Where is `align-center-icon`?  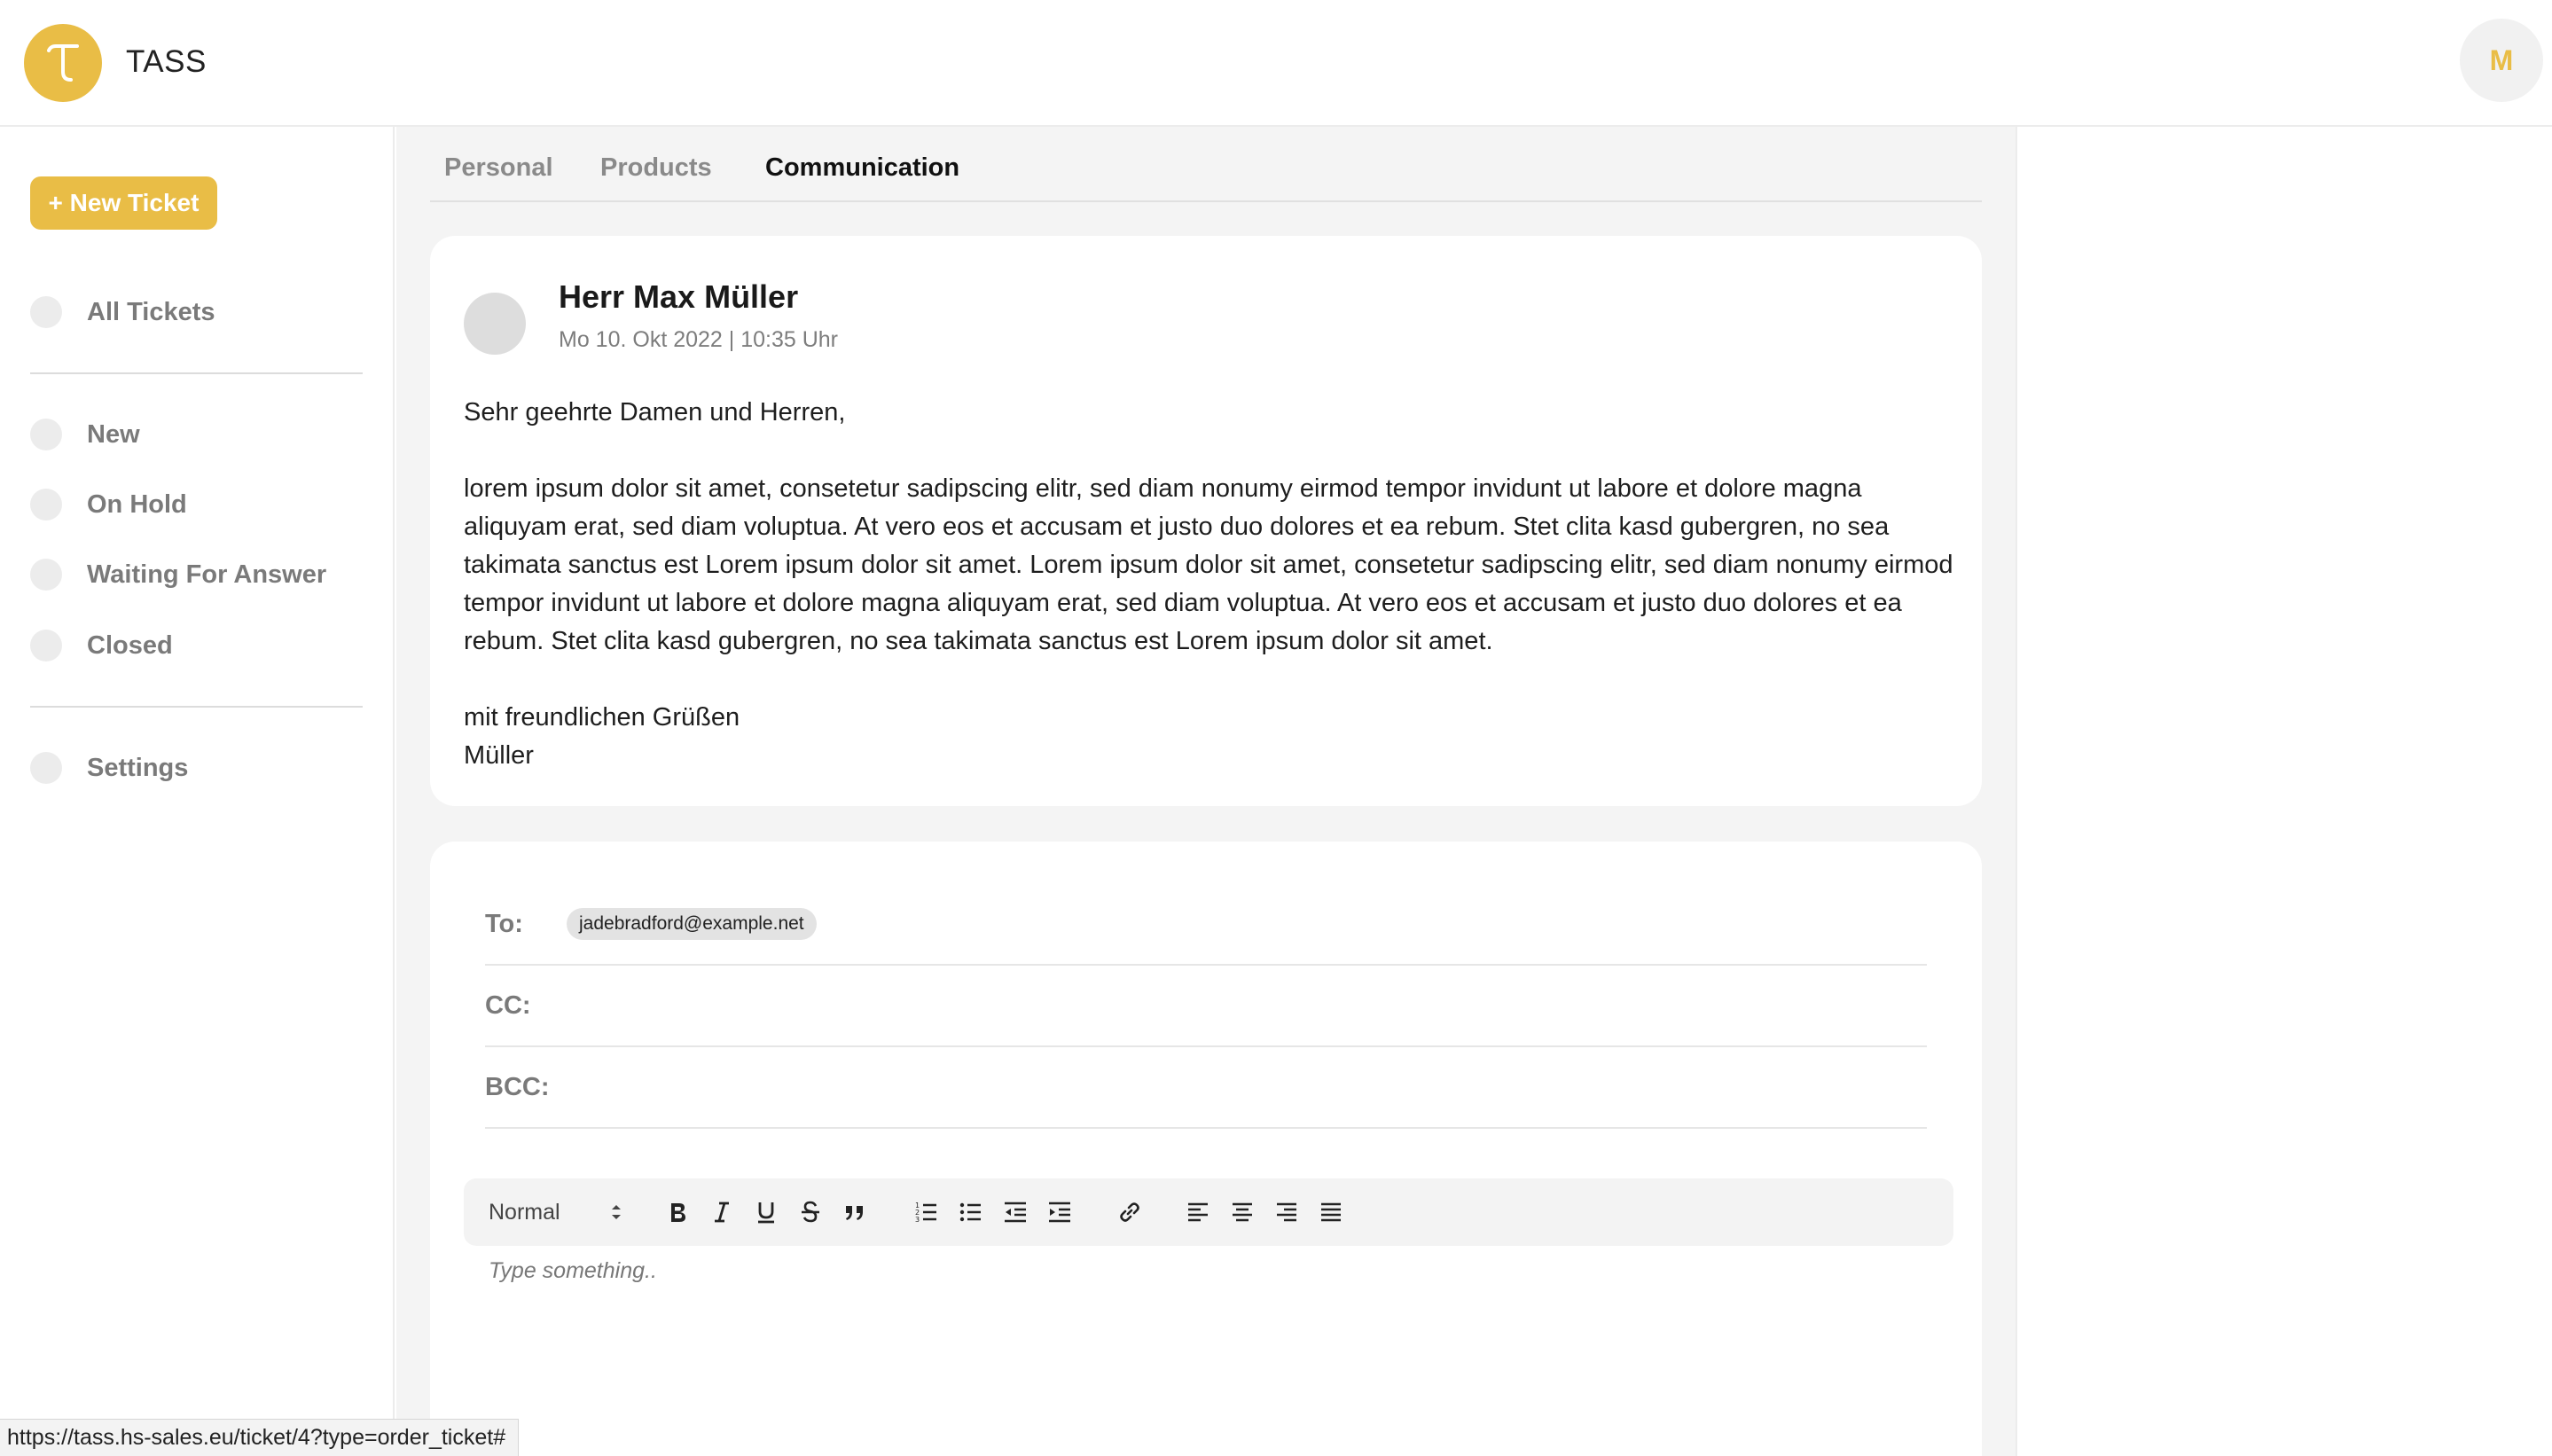 align-center-icon is located at coordinates (1242, 1212).